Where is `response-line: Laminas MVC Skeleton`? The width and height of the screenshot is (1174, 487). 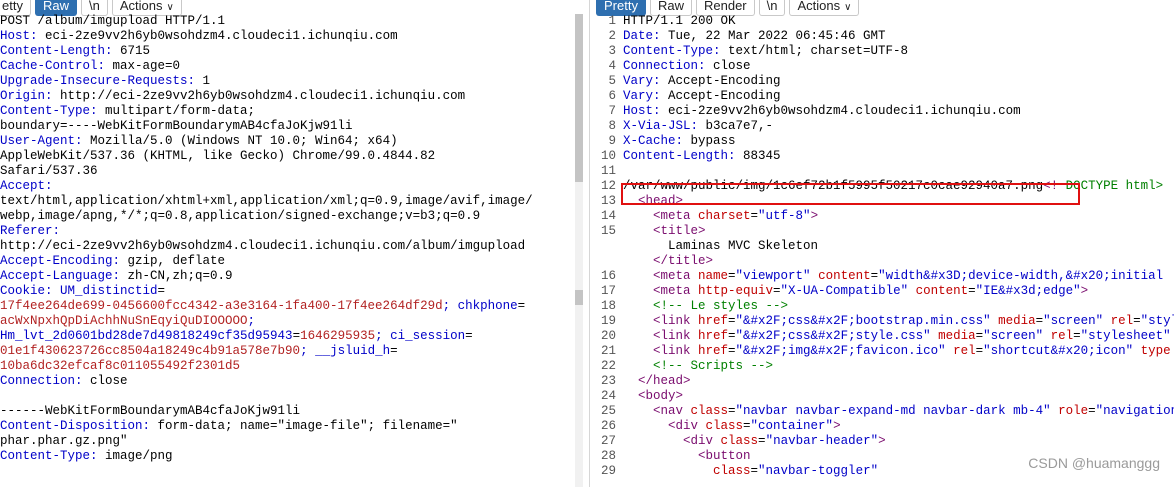 response-line: Laminas MVC Skeleton is located at coordinates (883, 246).